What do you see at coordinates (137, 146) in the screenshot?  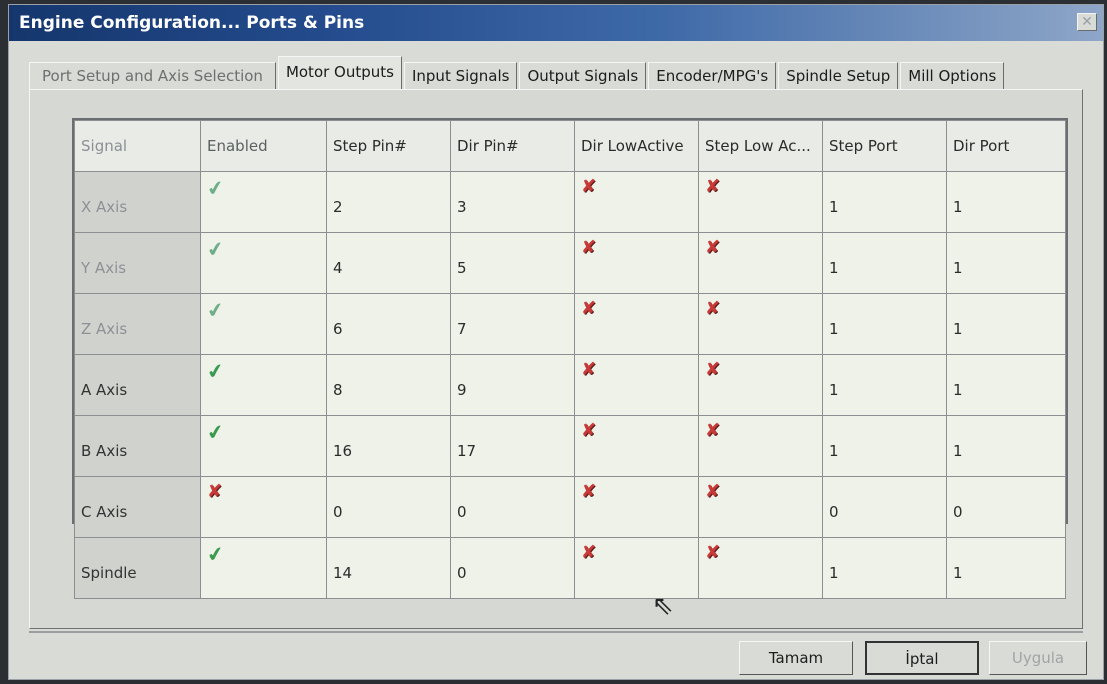 I see `header-signal: Signal` at bounding box center [137, 146].